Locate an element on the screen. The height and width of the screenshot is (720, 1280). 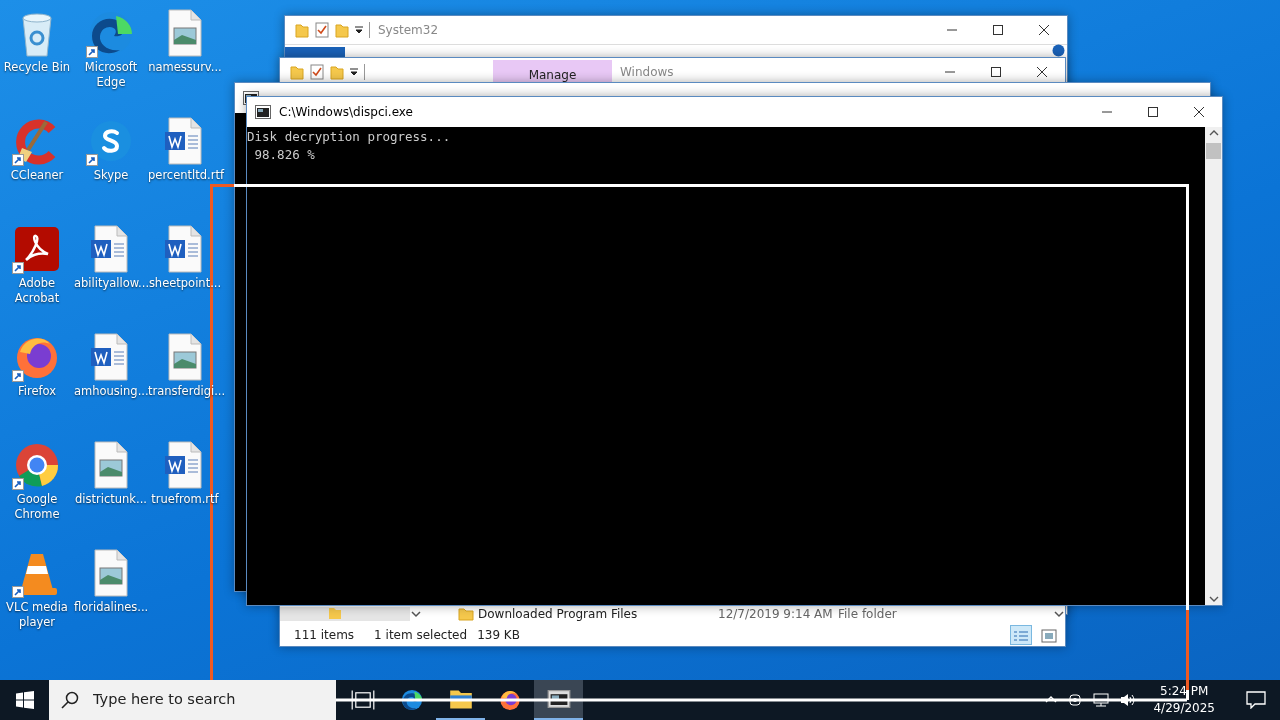
window-title: C:\Windows\dispci.exe is located at coordinates (346, 112).